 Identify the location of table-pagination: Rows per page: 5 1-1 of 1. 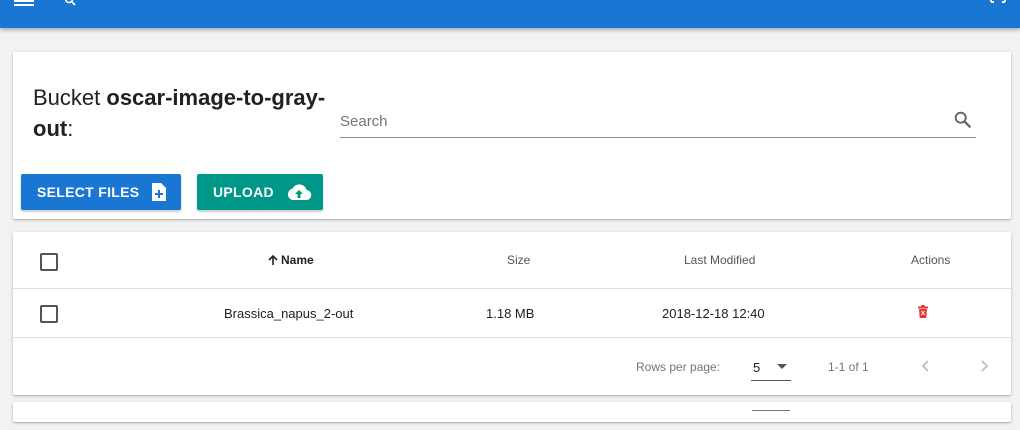
(512, 366).